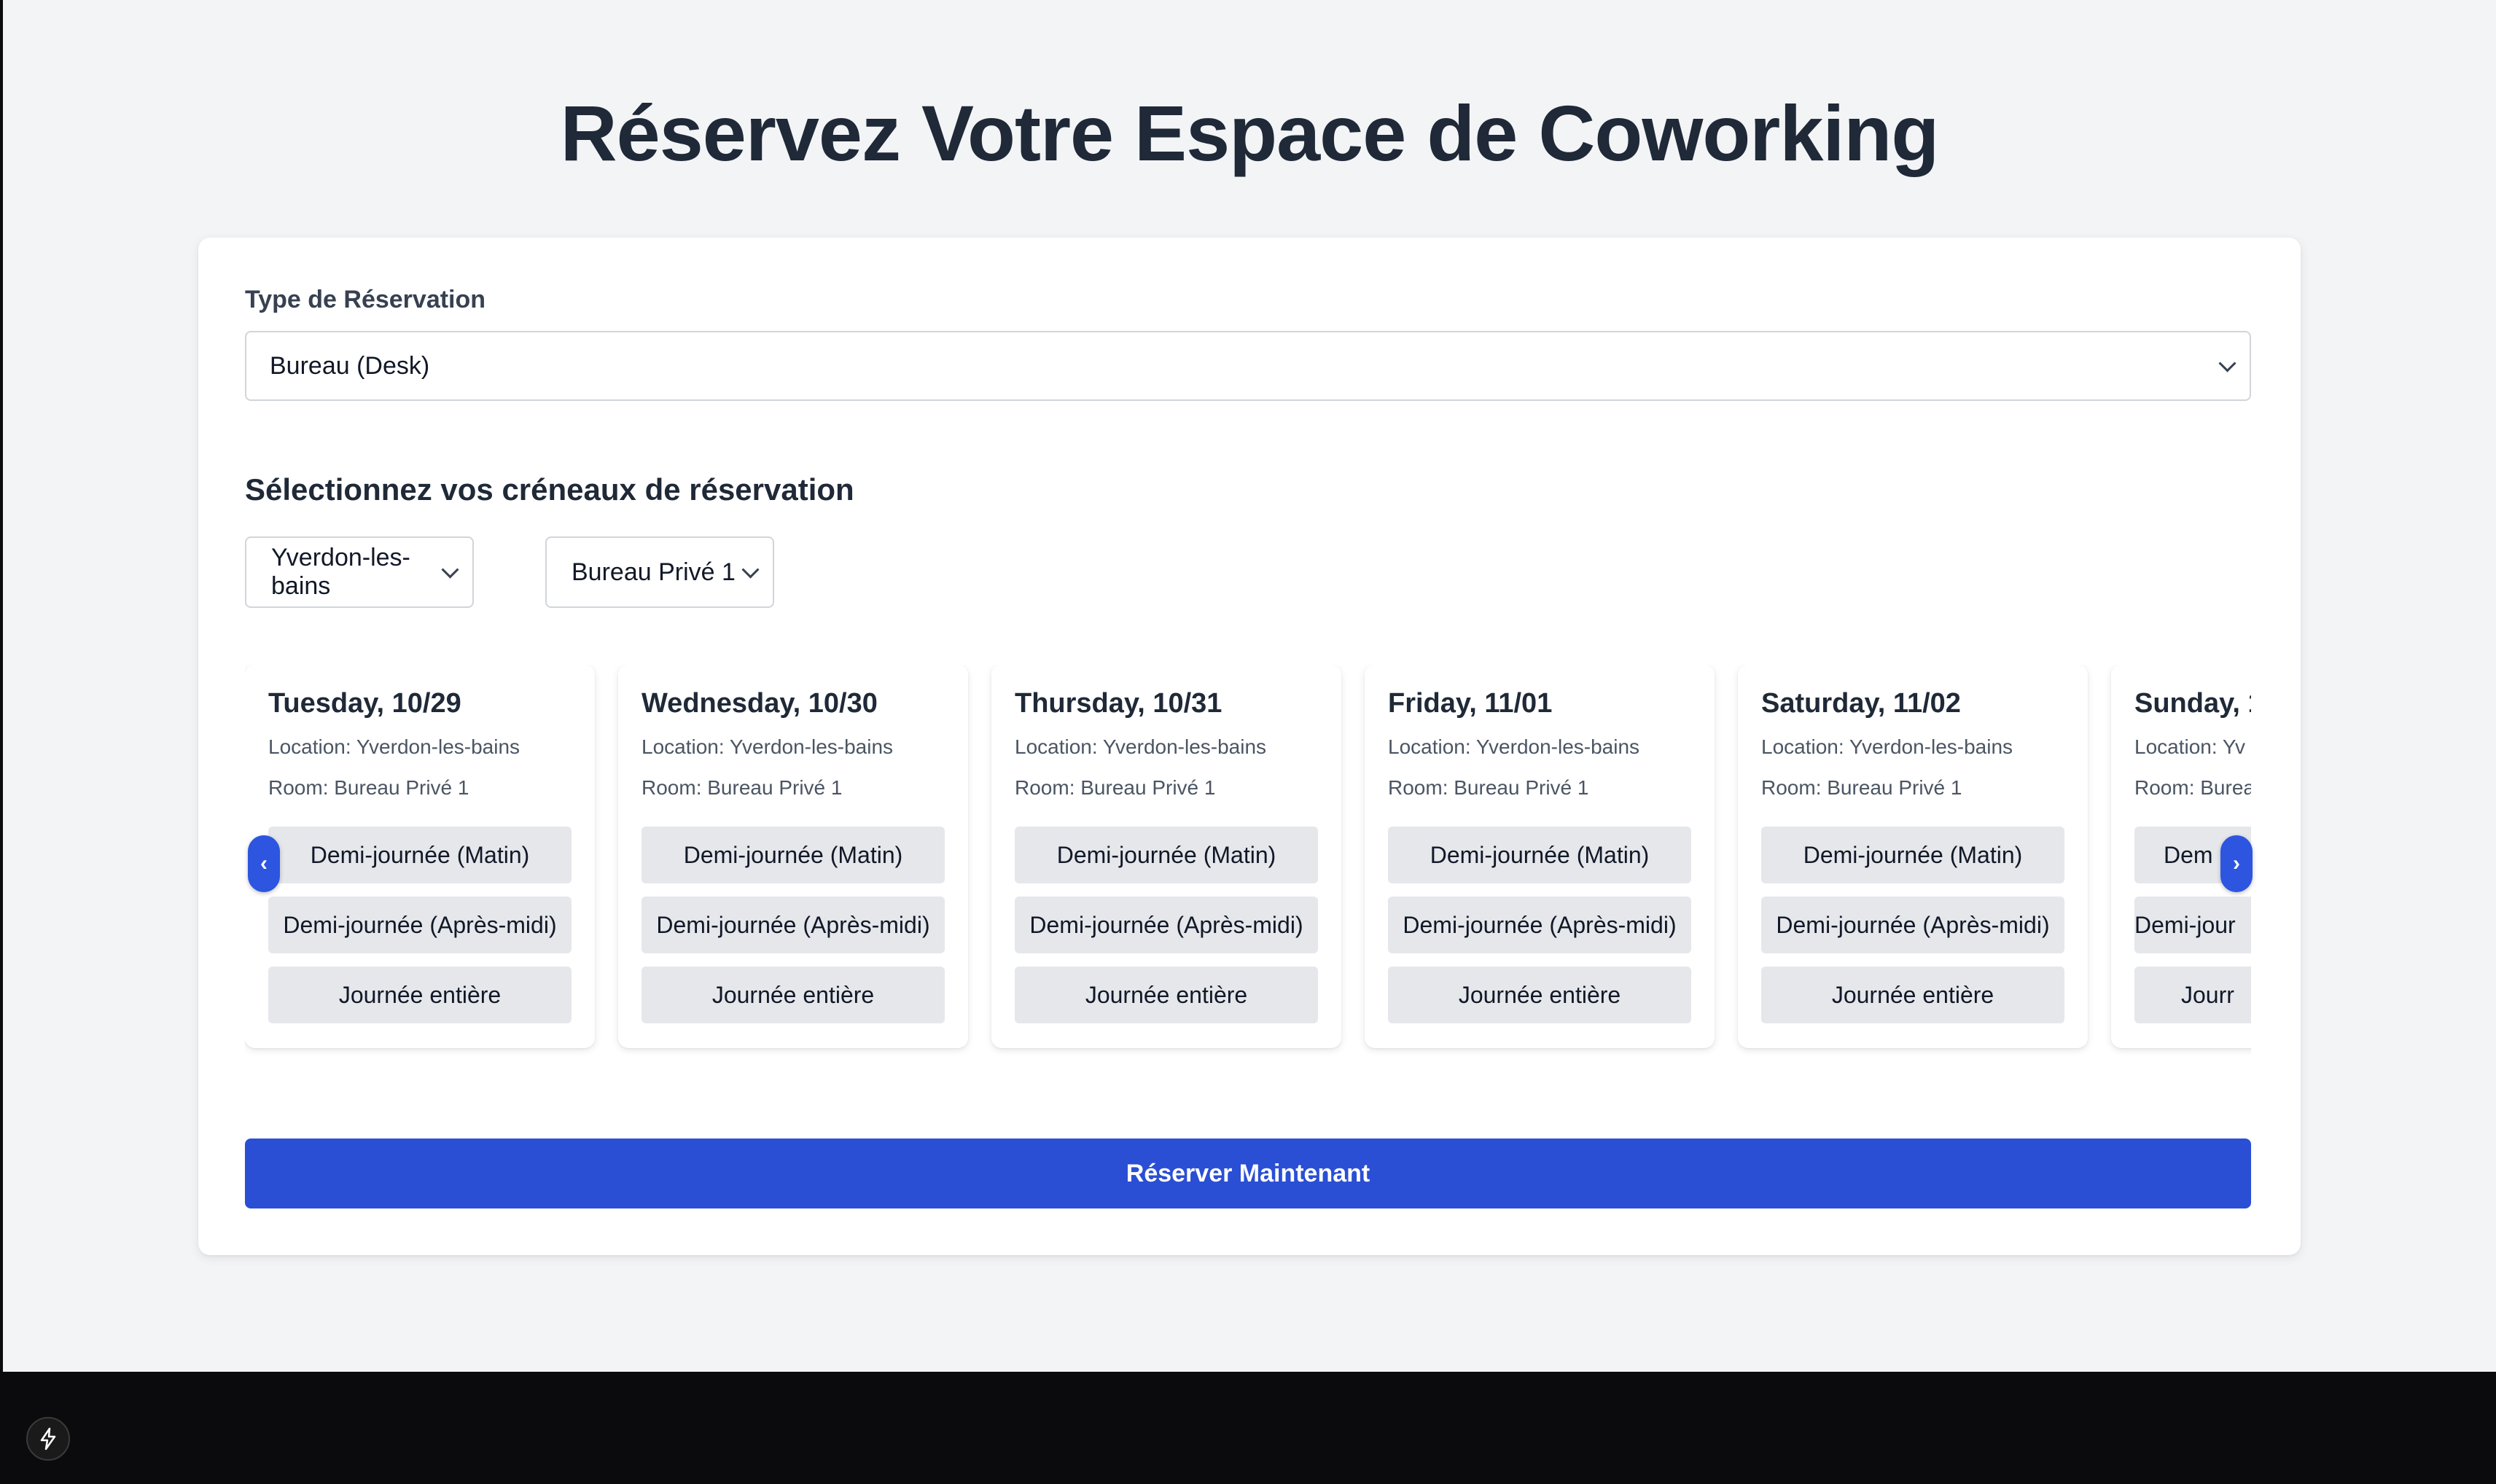  I want to click on location-select: Yverdon-les-bains, so click(359, 572).